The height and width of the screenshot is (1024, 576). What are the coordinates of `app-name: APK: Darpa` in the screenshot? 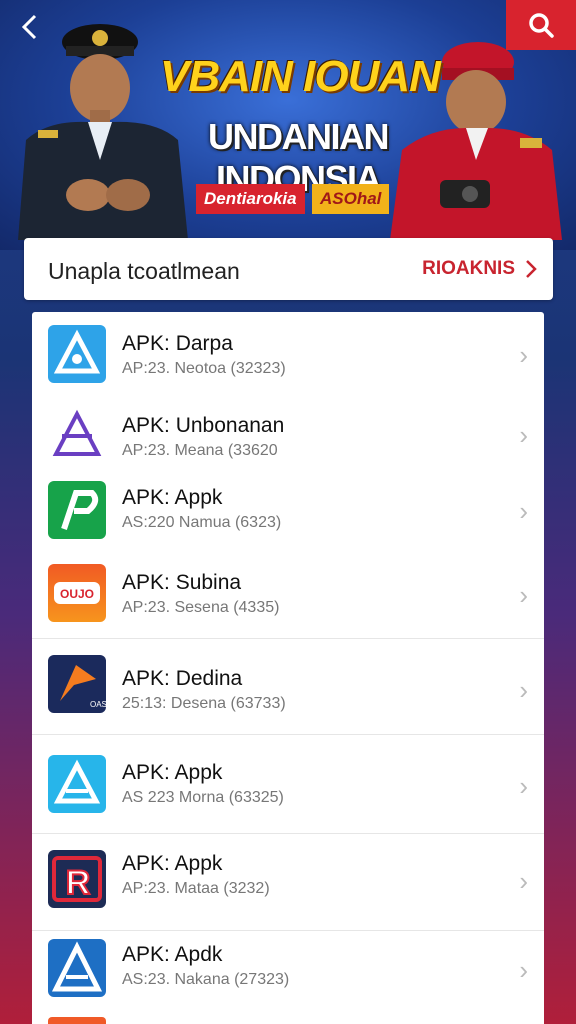 It's located at (177, 343).